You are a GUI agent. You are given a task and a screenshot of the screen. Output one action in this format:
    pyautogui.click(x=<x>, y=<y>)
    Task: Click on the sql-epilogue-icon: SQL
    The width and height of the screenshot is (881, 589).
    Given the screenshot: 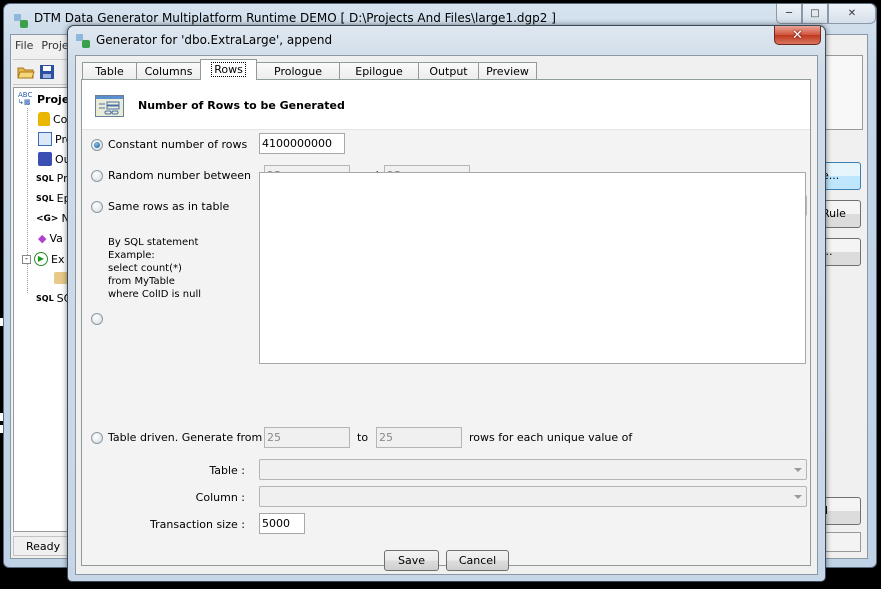 What is the action you would take?
    pyautogui.click(x=45, y=198)
    